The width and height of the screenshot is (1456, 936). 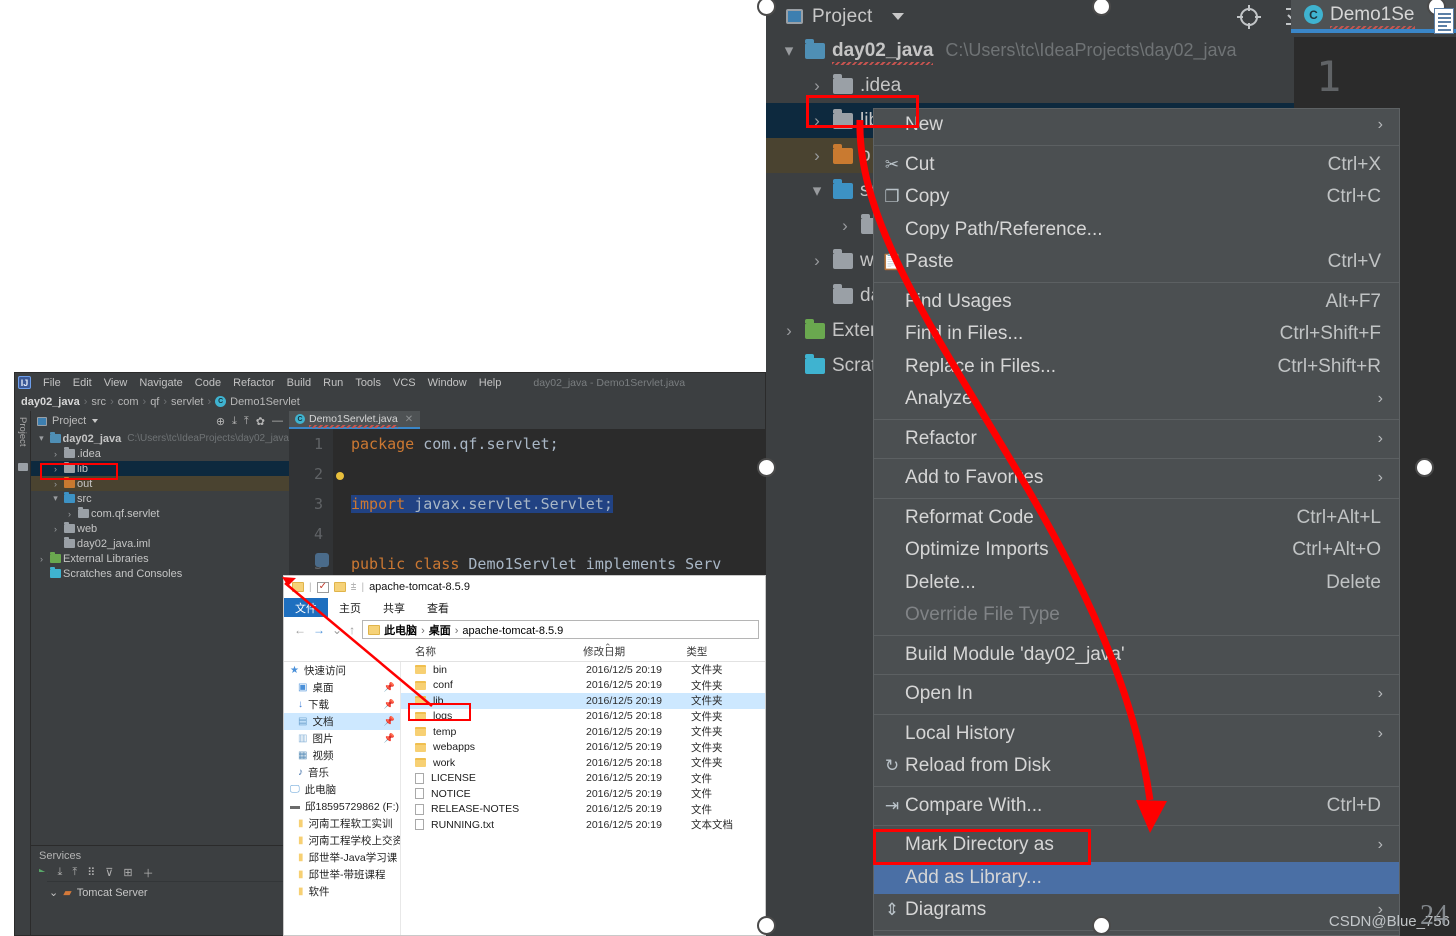 What do you see at coordinates (322, 560) in the screenshot?
I see `run-gutter-icon` at bounding box center [322, 560].